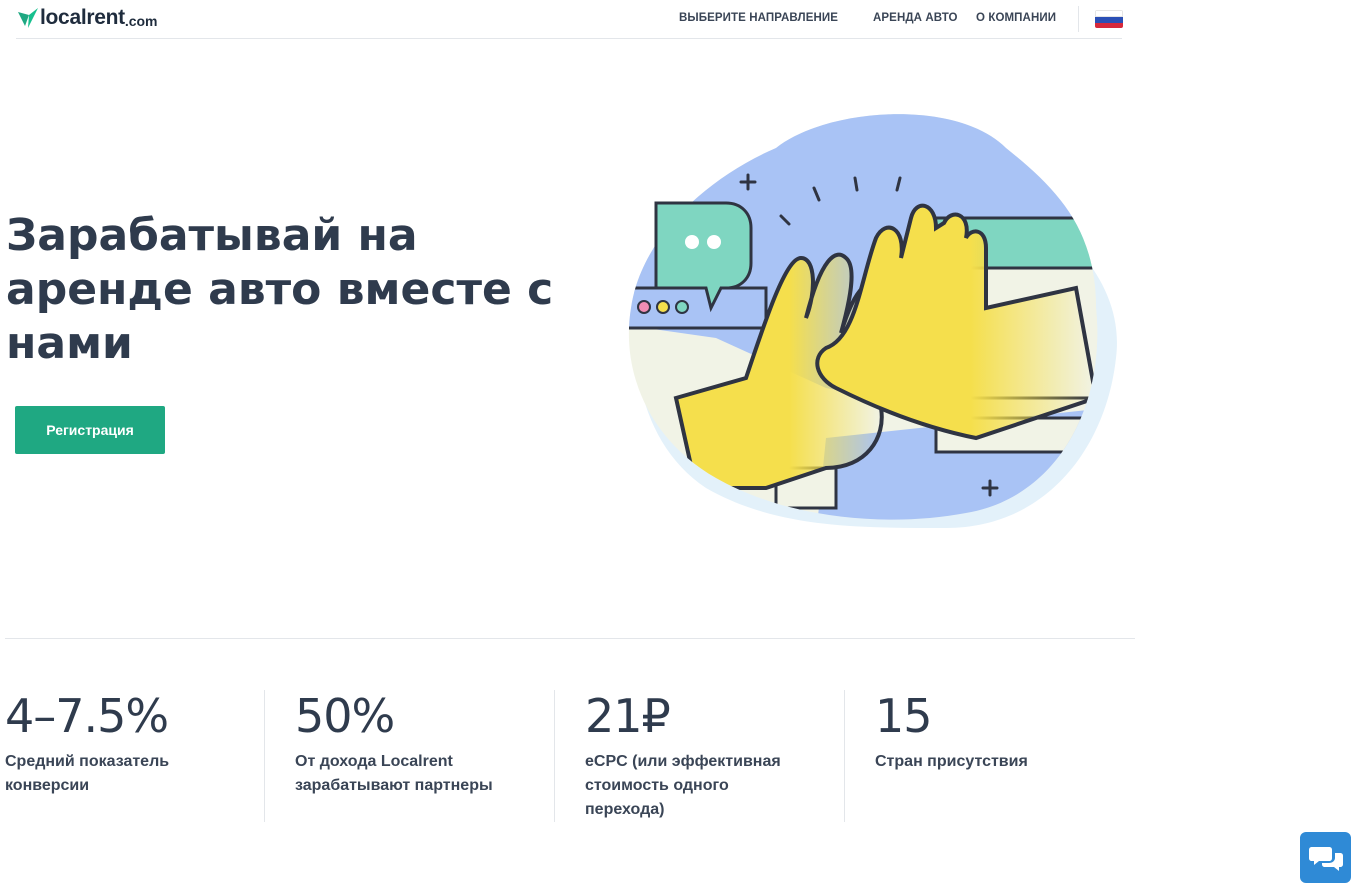  I want to click on nav-choose-destination: ВЫБЕРИТЕ НАПРАВЛЕНИЕ, so click(758, 18).